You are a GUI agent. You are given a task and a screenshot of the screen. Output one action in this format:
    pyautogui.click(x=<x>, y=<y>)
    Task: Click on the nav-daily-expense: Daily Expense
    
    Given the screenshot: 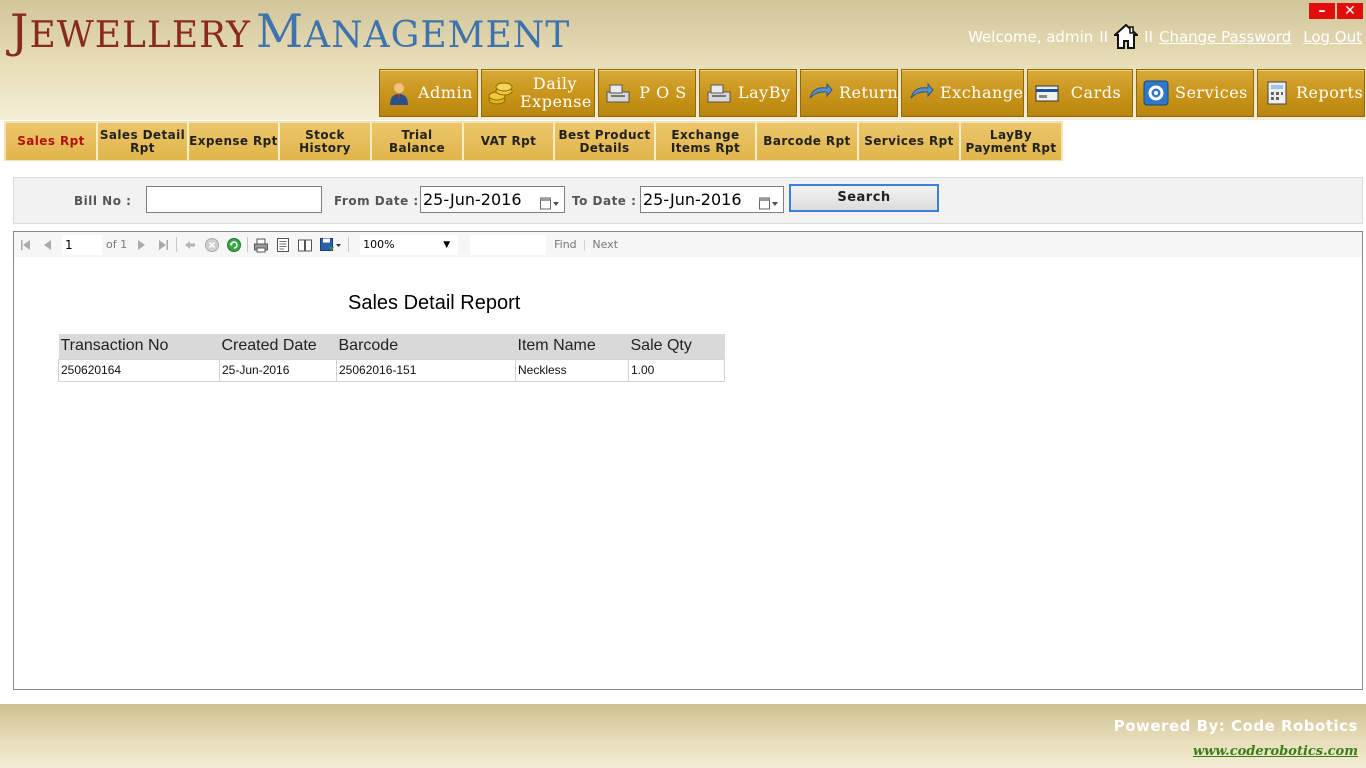 What is the action you would take?
    pyautogui.click(x=538, y=93)
    